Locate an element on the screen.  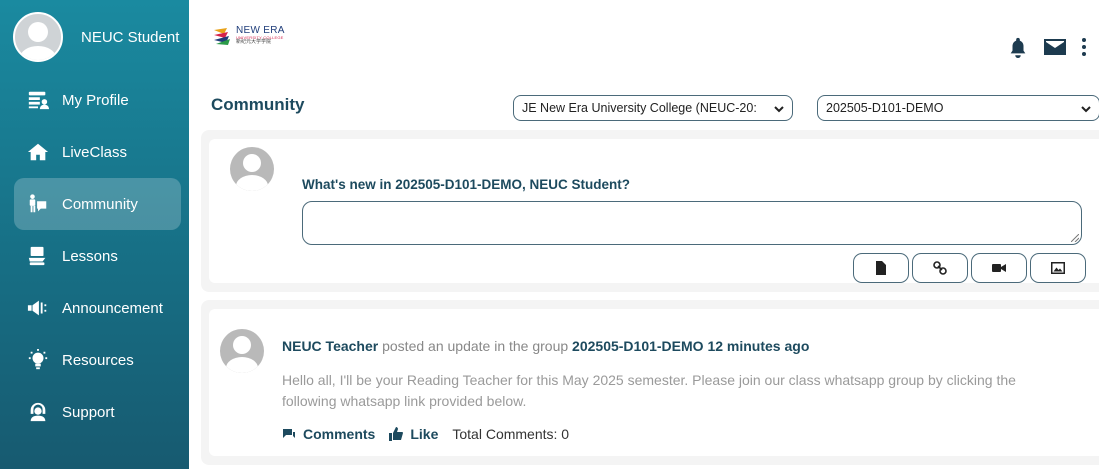
resize-handle-icon is located at coordinates (1075, 238).